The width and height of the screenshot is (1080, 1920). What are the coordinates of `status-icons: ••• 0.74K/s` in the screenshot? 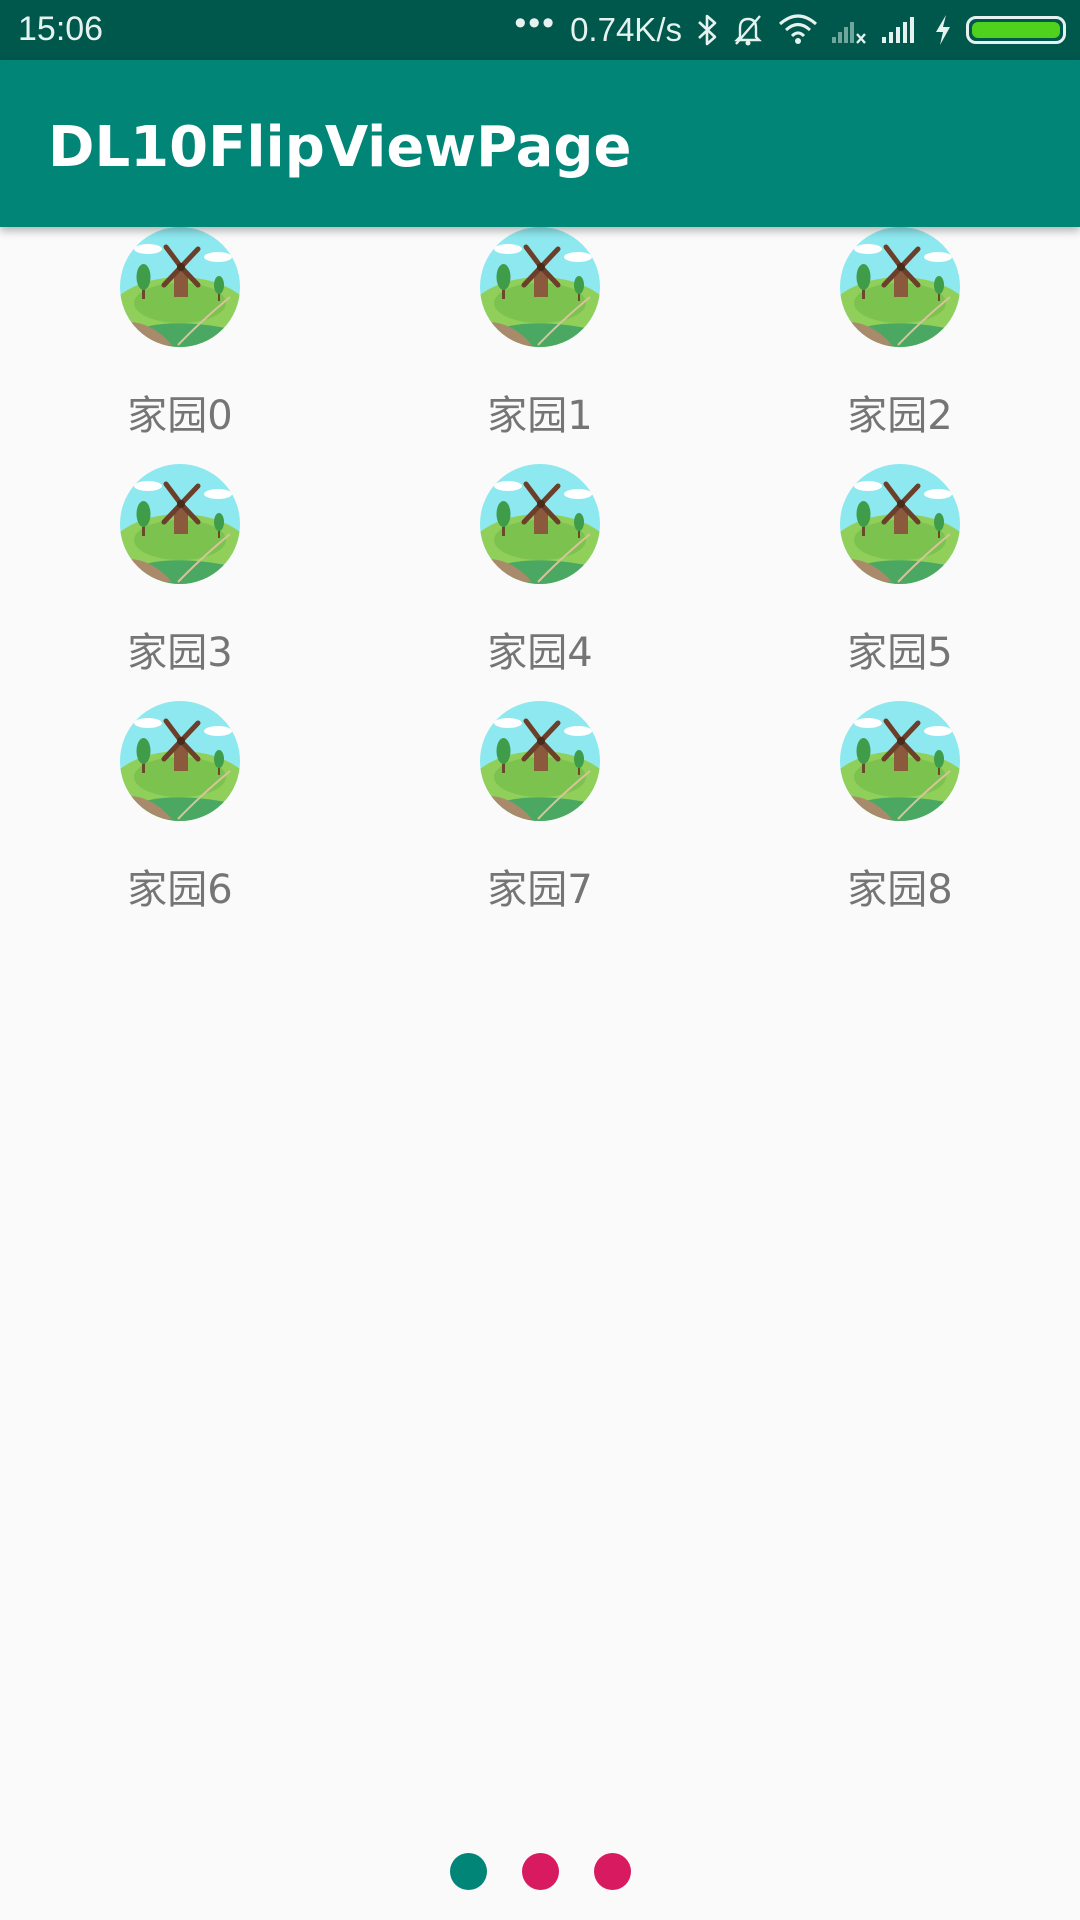 It's located at (790, 28).